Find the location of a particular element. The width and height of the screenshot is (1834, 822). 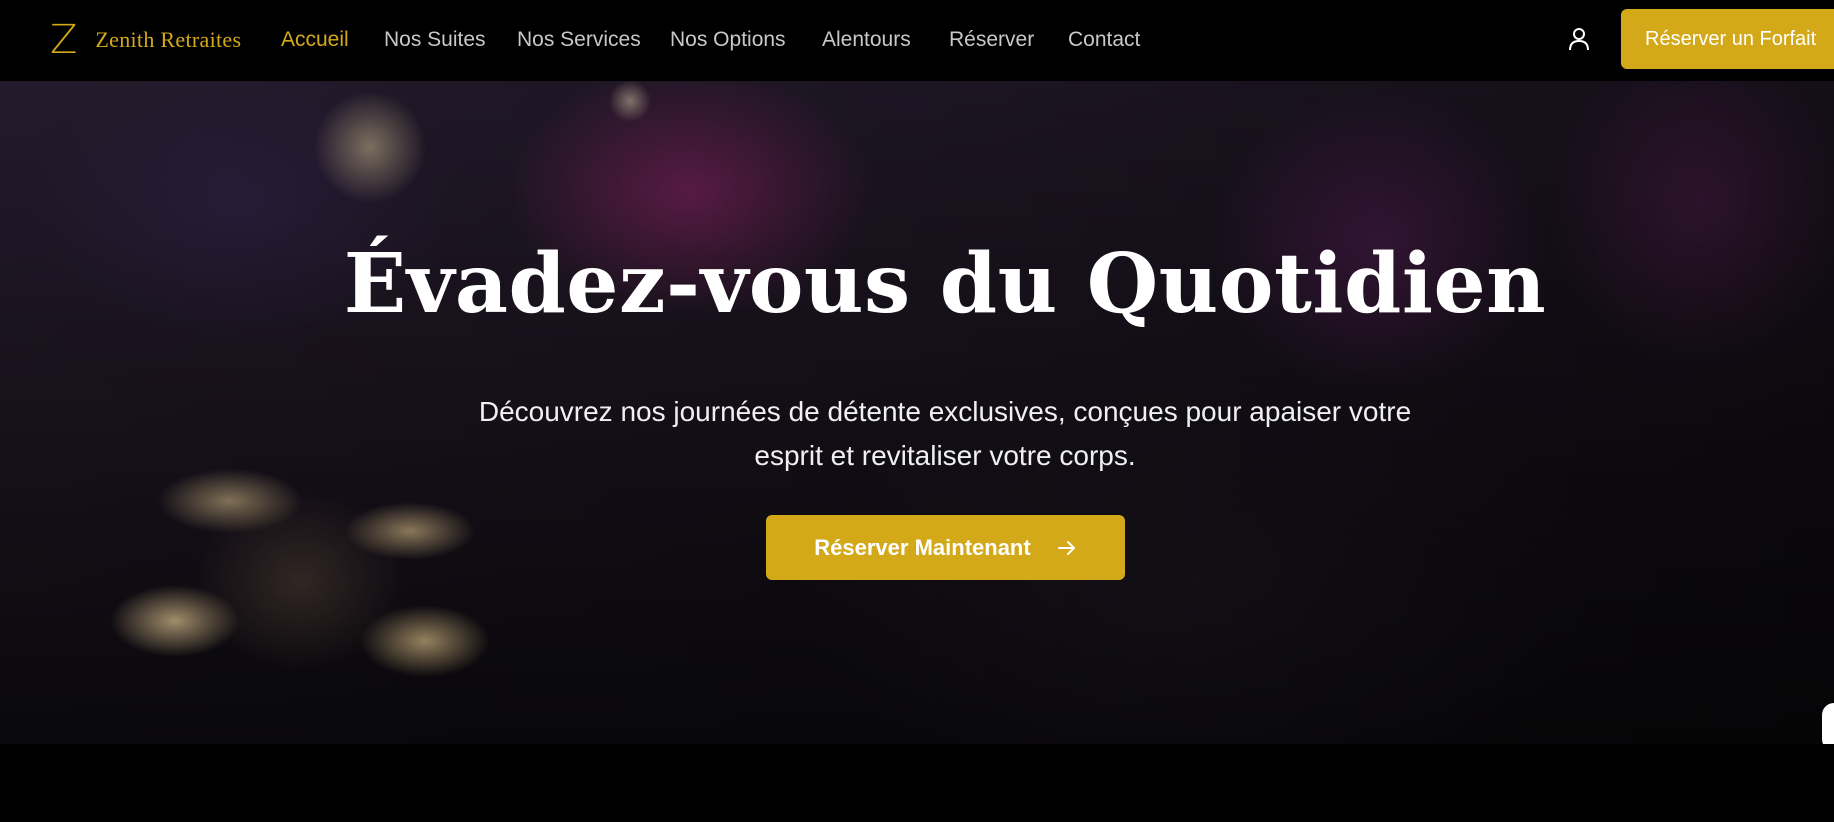

nav-item-nos-suites: Nos Suites is located at coordinates (435, 40).